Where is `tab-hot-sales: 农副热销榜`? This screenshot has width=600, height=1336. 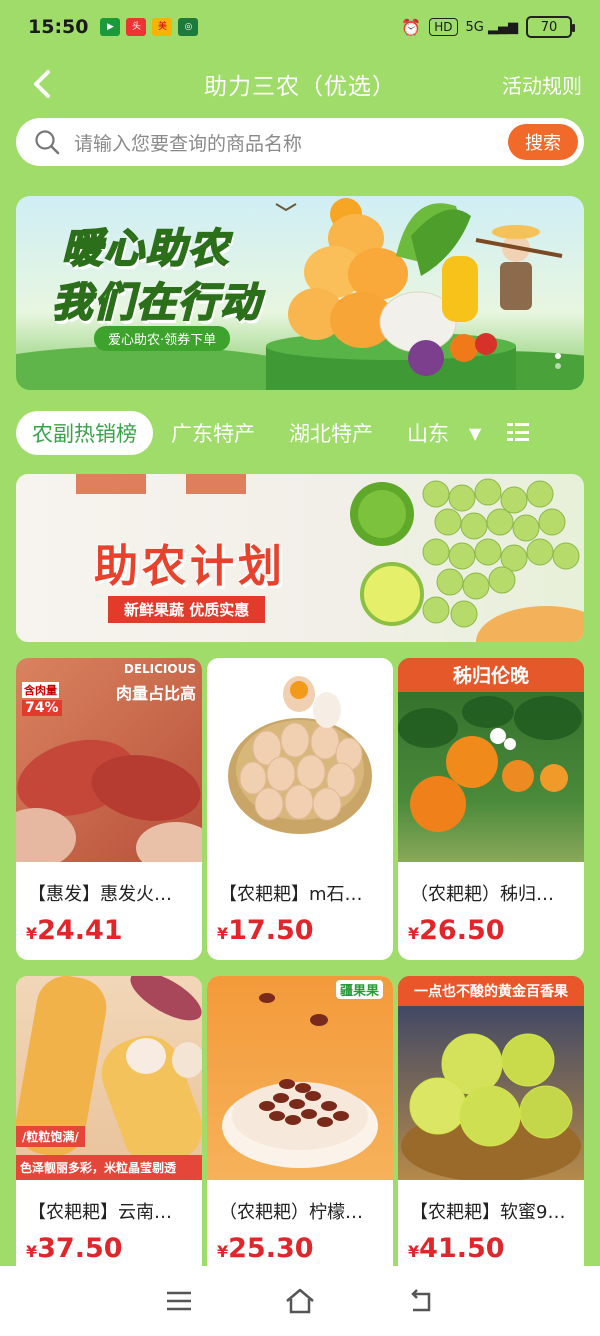
tab-hot-sales: 农副热销榜 is located at coordinates (84, 433).